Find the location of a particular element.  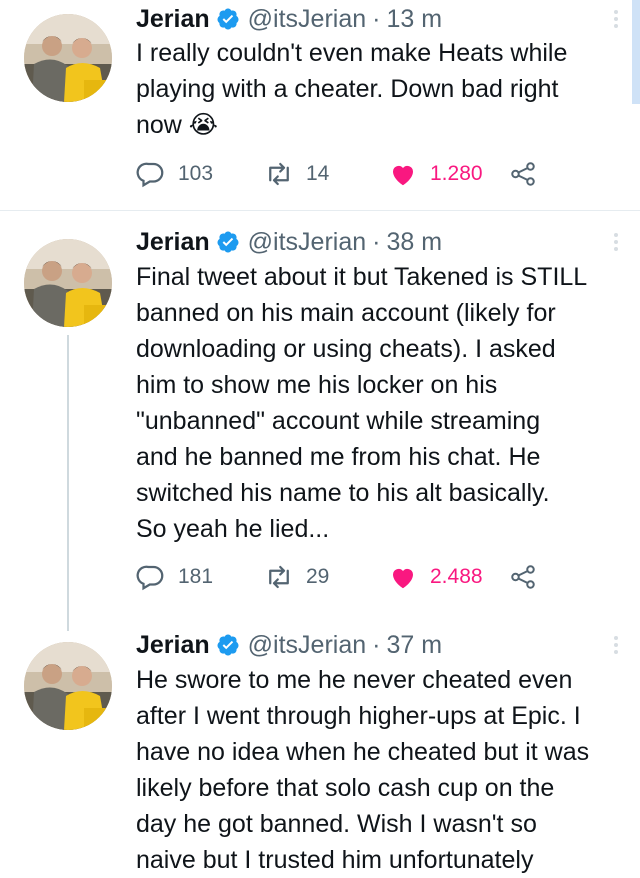

retweet-count: 29 is located at coordinates (318, 576).